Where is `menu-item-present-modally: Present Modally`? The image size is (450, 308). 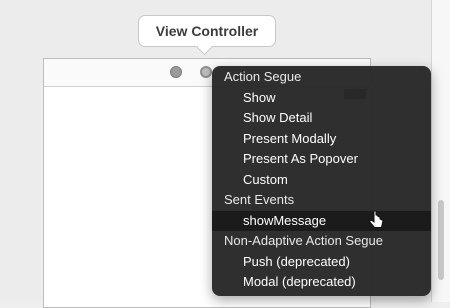 menu-item-present-modally: Present Modally is located at coordinates (321, 139).